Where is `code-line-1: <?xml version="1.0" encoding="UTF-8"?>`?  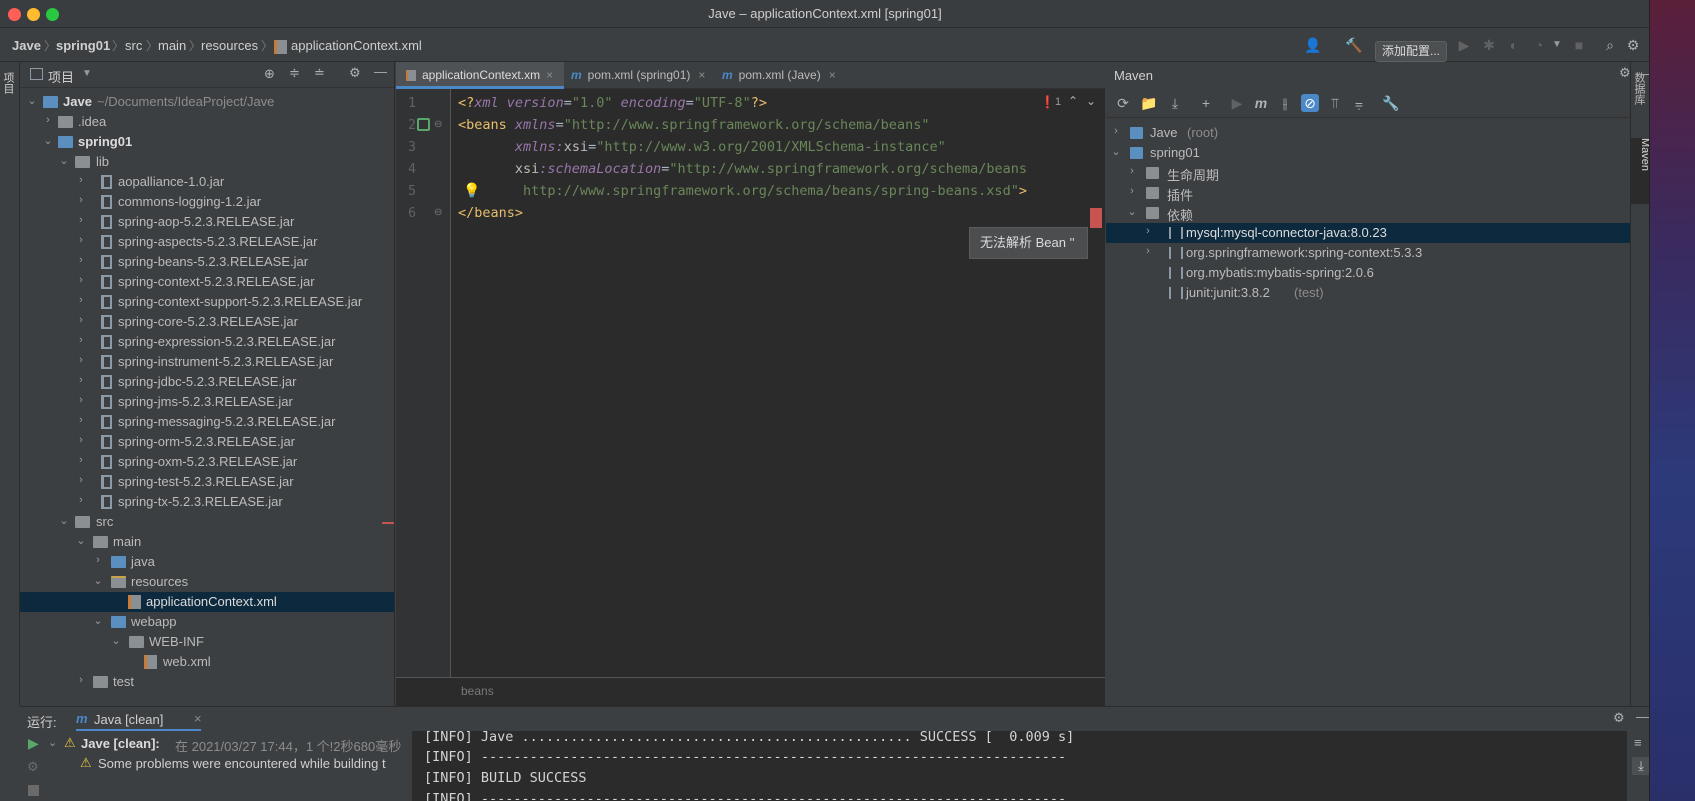 code-line-1: <?xml version="1.0" encoding="UTF-8"?> is located at coordinates (612, 103).